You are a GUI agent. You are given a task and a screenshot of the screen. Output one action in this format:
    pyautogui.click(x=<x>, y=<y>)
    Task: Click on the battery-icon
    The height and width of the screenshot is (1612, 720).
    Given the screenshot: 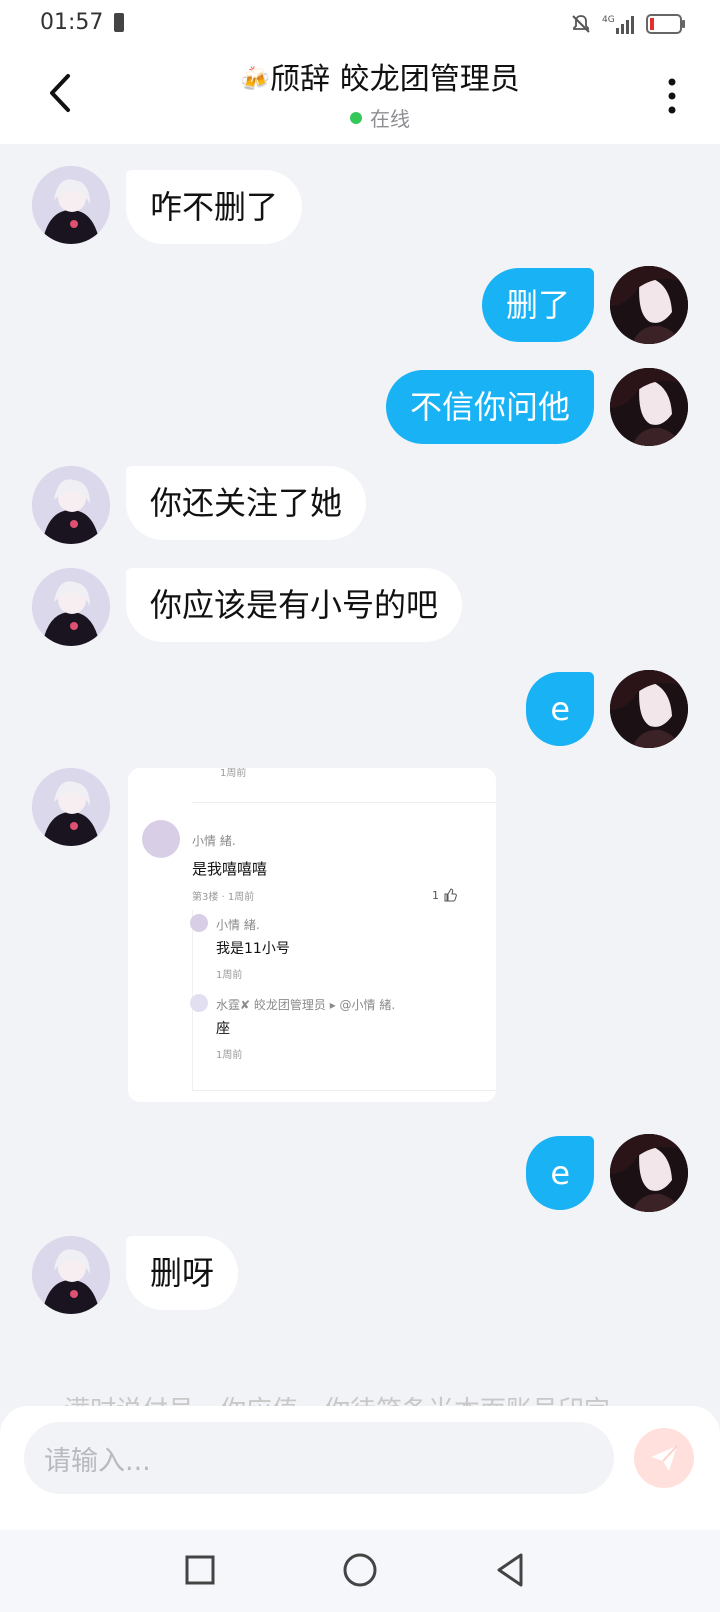 What is the action you would take?
    pyautogui.click(x=665, y=24)
    